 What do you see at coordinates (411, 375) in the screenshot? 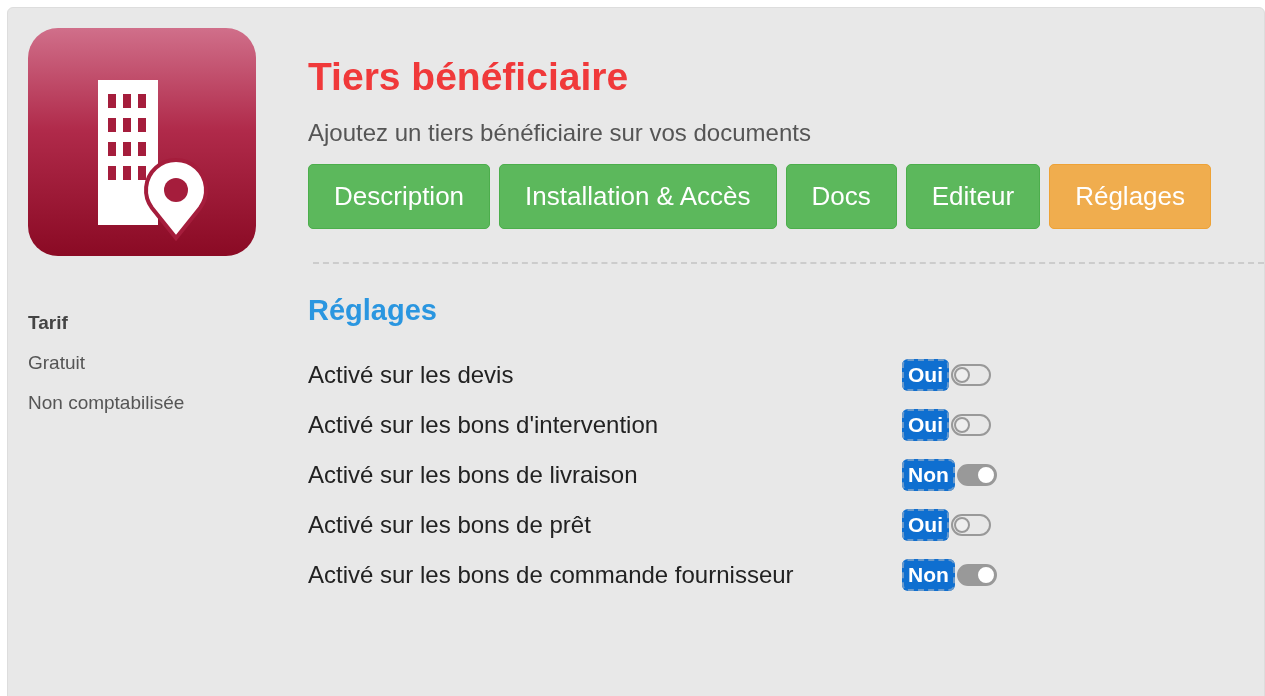
I see `setting-label: Activé sur les devis` at bounding box center [411, 375].